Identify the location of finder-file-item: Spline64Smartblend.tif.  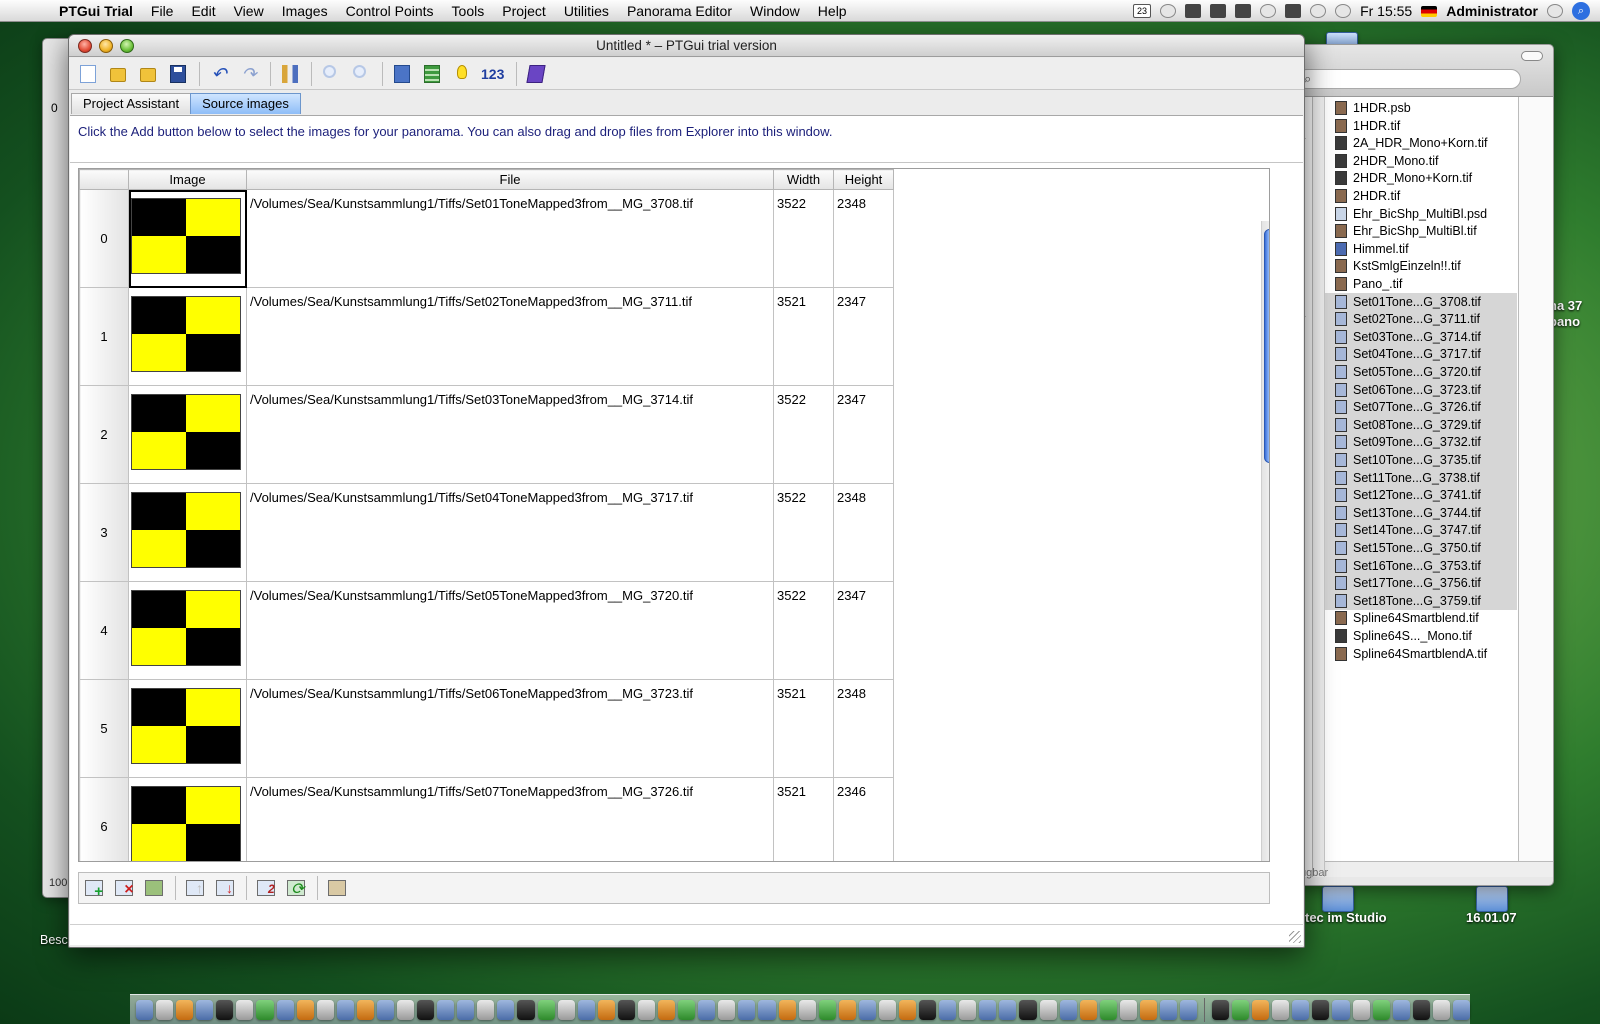
(1421, 618).